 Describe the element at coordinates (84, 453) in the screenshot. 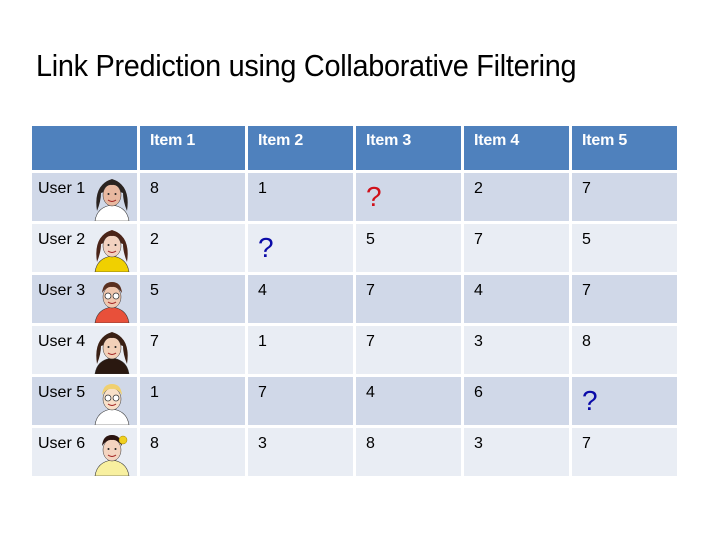

I see `user-cell: User 6` at that location.